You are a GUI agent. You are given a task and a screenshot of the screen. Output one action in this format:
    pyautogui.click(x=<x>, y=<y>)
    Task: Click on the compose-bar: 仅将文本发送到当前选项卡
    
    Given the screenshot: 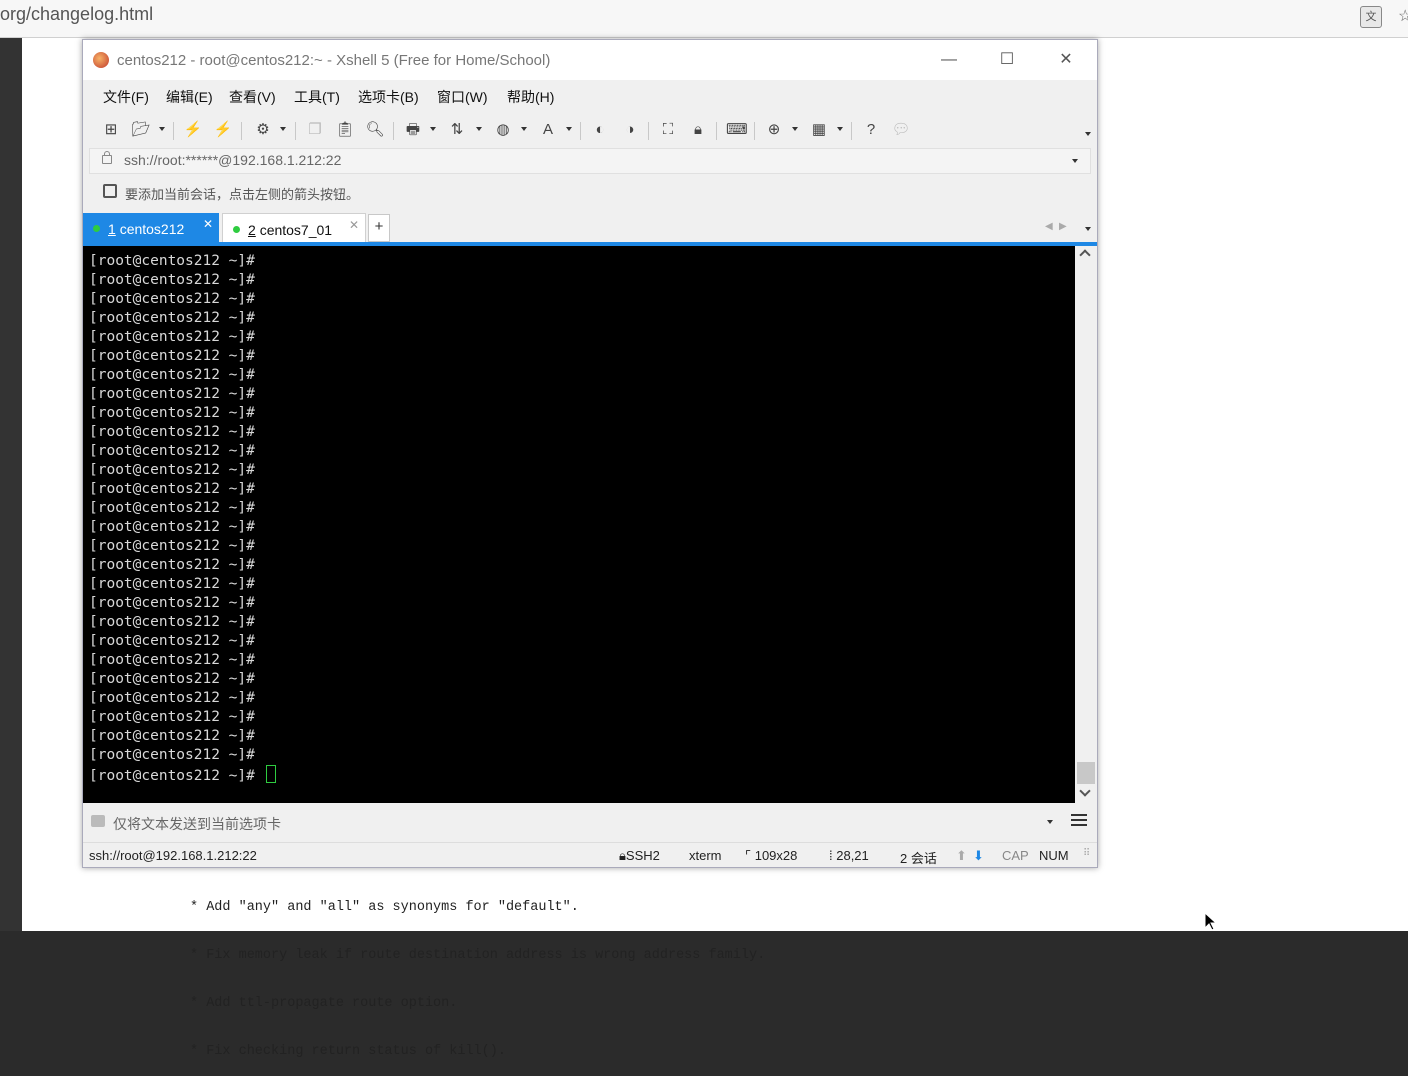 What is the action you would take?
    pyautogui.click(x=590, y=822)
    